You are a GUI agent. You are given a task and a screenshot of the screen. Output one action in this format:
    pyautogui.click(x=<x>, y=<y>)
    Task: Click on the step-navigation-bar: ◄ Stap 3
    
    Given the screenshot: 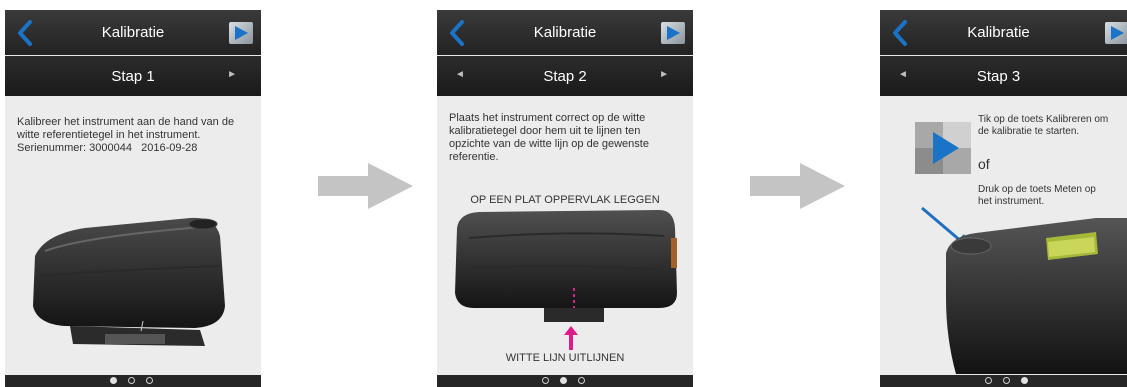 What is the action you would take?
    pyautogui.click(x=1003, y=76)
    